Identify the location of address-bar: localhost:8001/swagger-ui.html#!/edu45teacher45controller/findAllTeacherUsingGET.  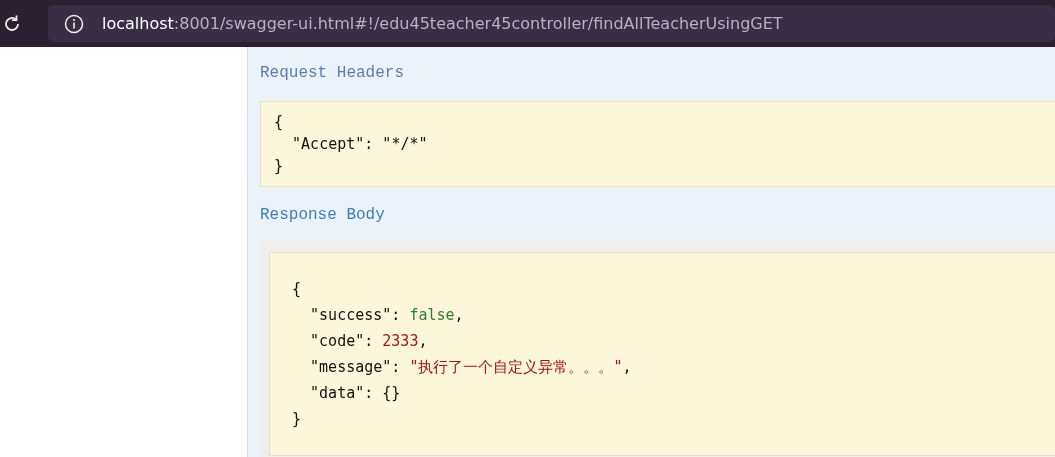
(551, 23).